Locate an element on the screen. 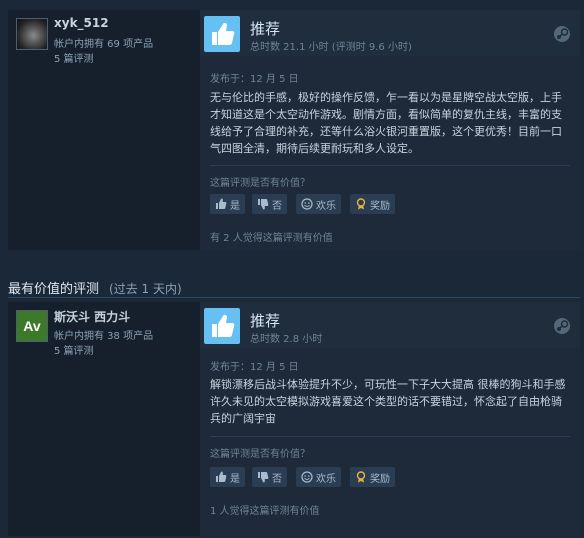  section-title: 最有价值的评测 is located at coordinates (54, 289).